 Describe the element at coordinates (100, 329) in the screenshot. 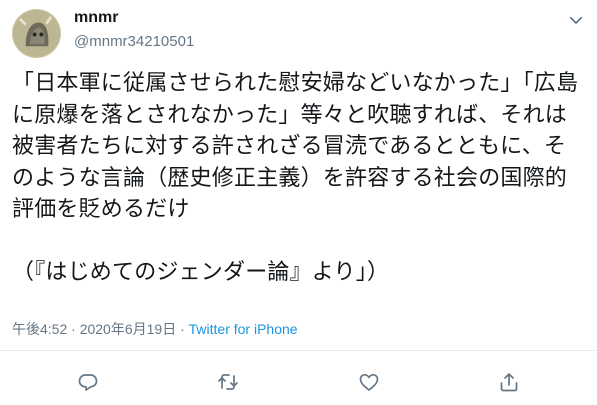

I see `tweet-timestamp: 午後4:52 · 2020年6月19日 ·` at that location.